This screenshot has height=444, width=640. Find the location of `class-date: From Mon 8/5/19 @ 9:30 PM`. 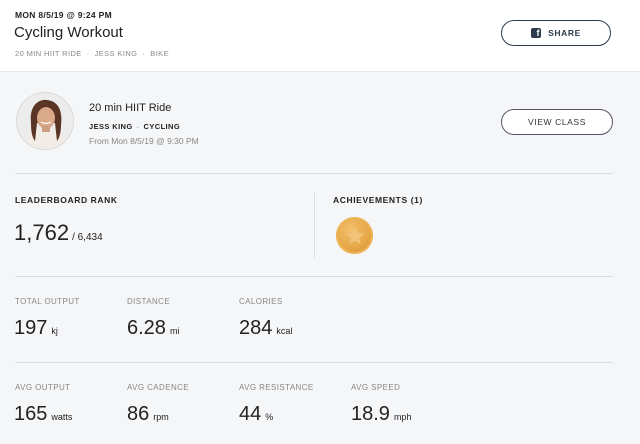

class-date: From Mon 8/5/19 @ 9:30 PM is located at coordinates (144, 141).